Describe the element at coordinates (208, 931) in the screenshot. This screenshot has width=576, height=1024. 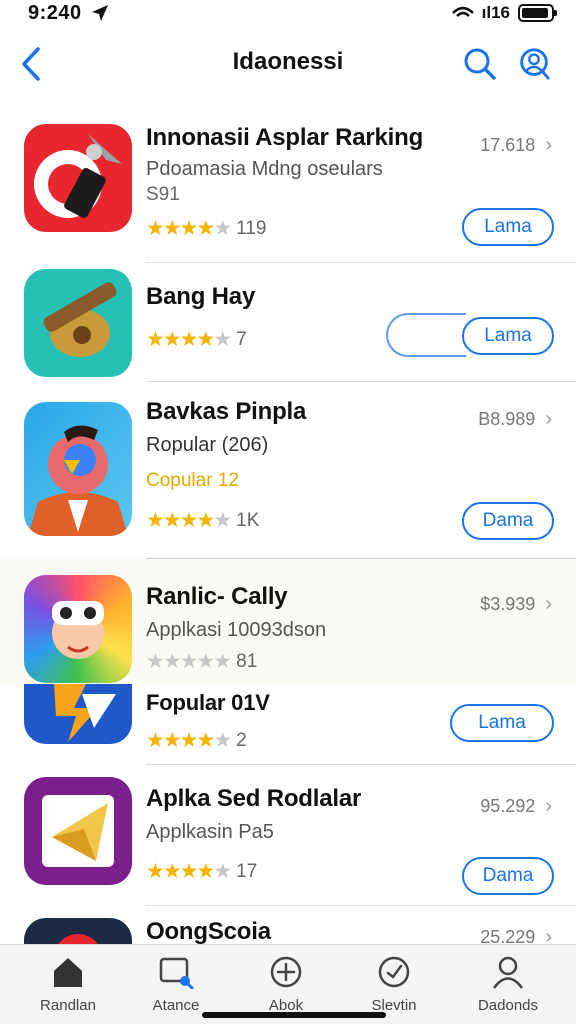
I see `app-name: OongScoia` at that location.